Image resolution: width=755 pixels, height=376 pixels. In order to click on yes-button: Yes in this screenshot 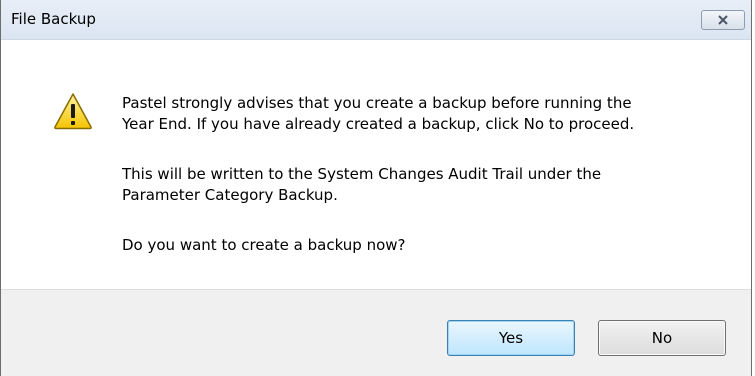, I will do `click(511, 338)`.